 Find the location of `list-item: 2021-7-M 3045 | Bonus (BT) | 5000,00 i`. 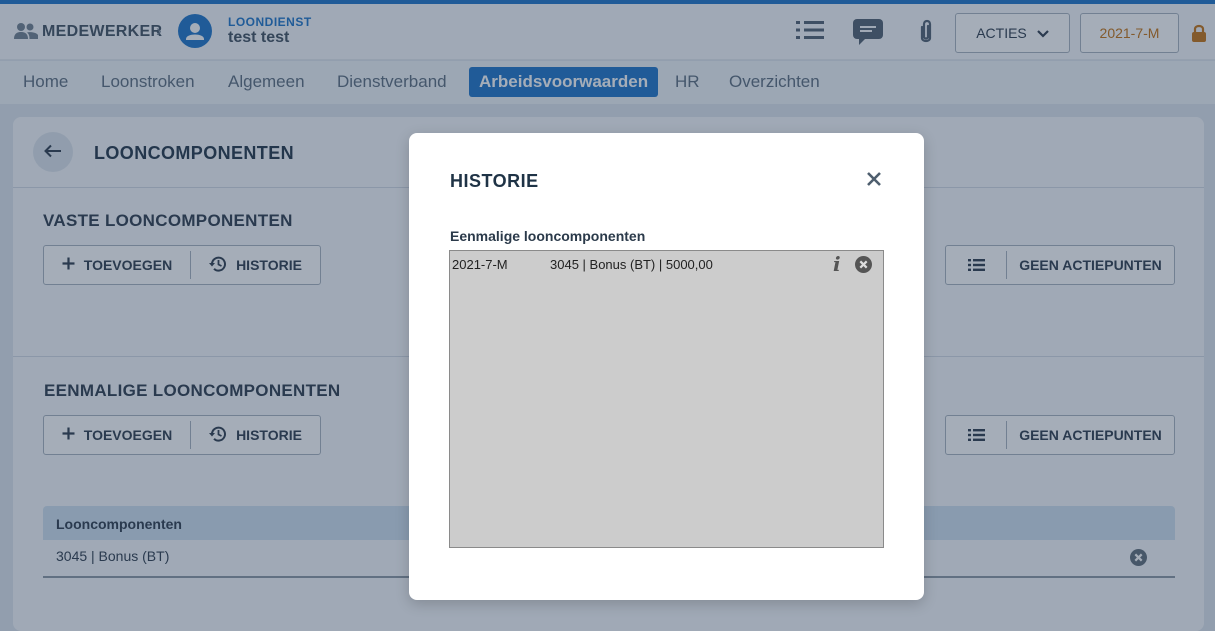

list-item: 2021-7-M 3045 | Bonus (BT) | 5000,00 i is located at coordinates (666, 264).